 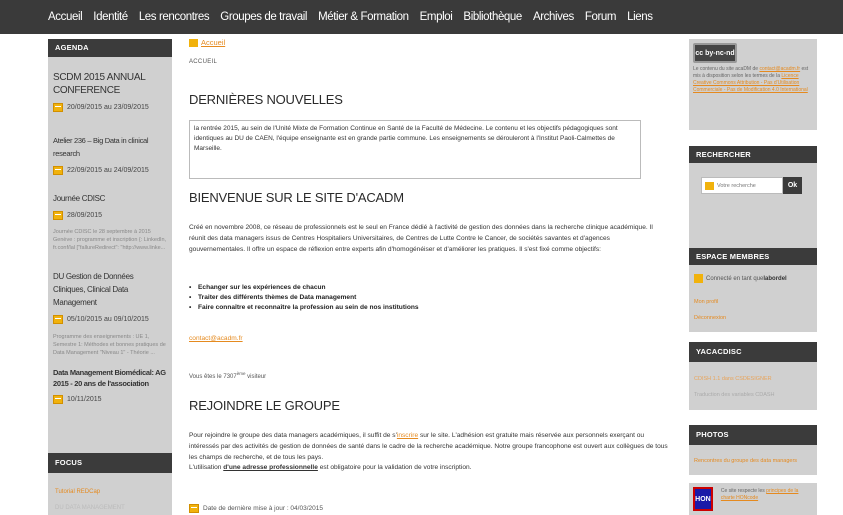 I want to click on breadcrumb-current: Accueil, so click(x=203, y=62).